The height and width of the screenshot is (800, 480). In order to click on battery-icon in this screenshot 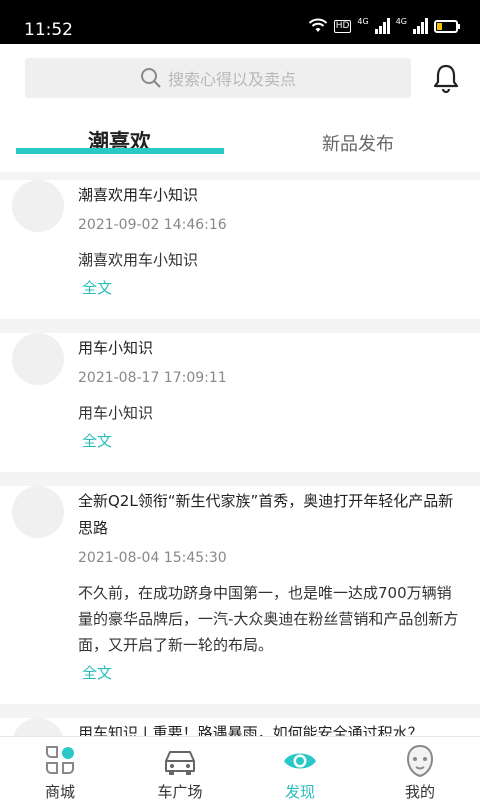, I will do `click(447, 26)`.